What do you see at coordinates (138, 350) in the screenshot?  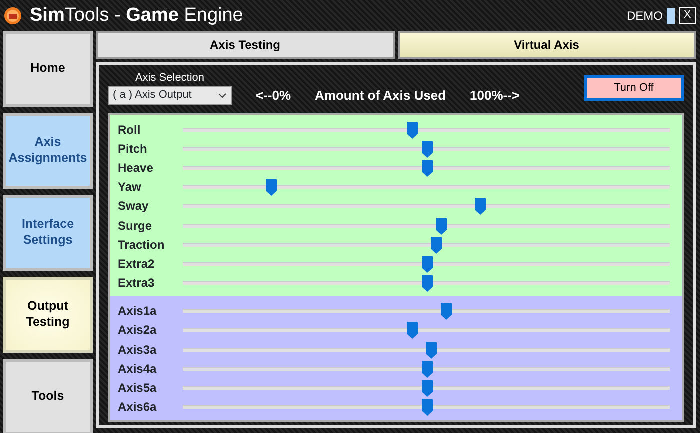 I see `axis-label: Axis3a` at bounding box center [138, 350].